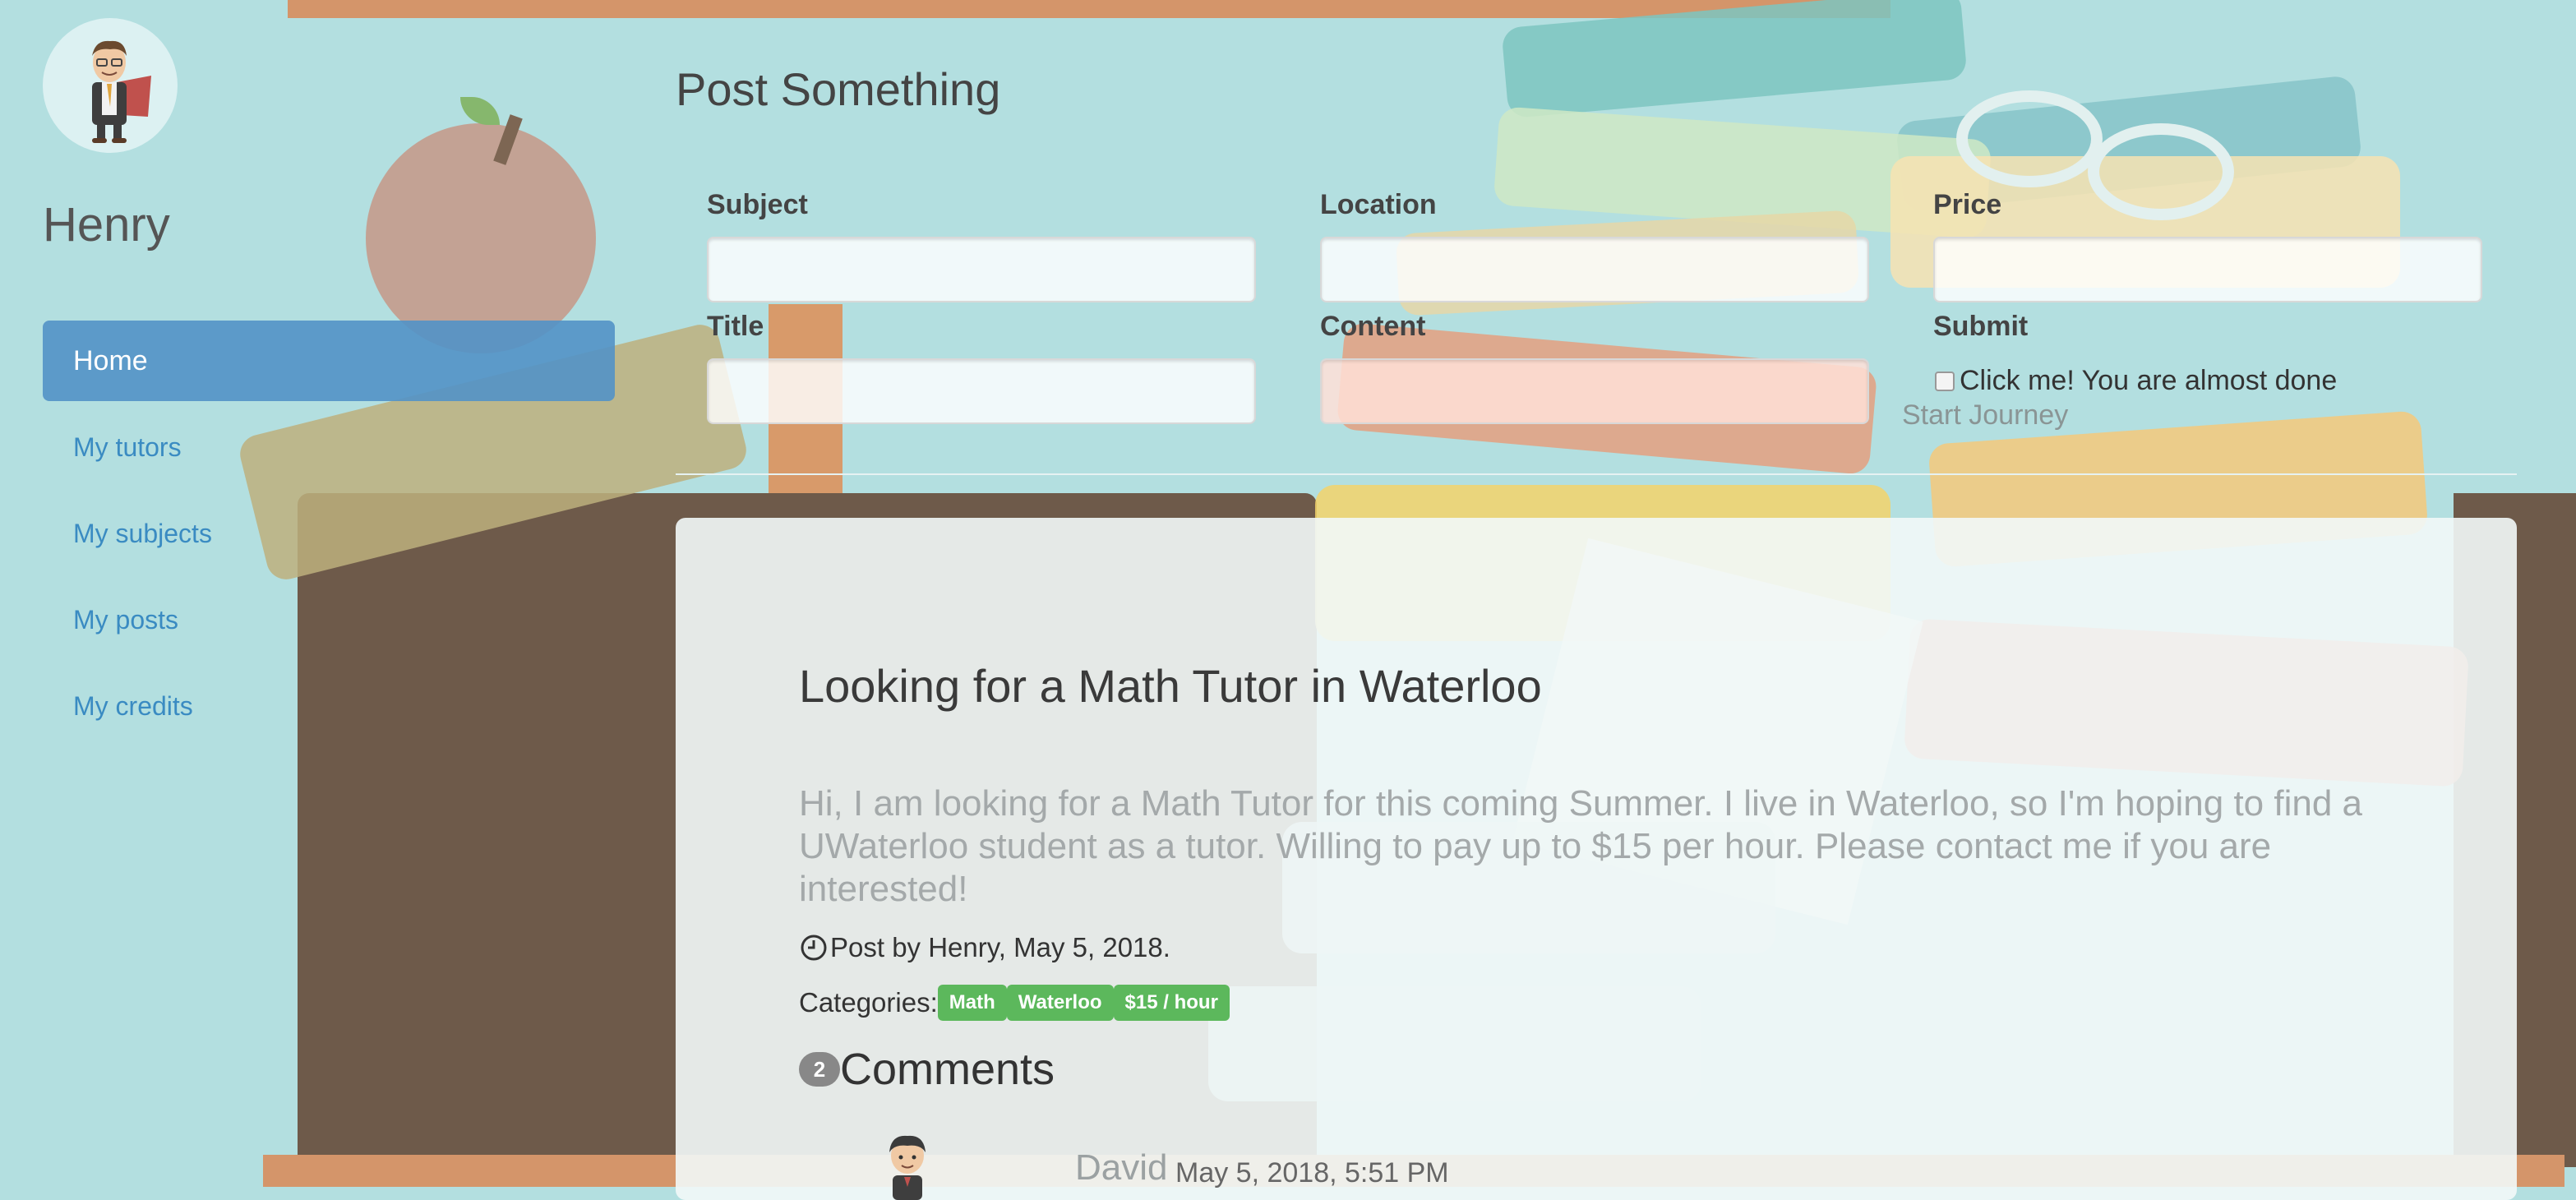  Describe the element at coordinates (2208, 269) in the screenshot. I see `price-input` at that location.